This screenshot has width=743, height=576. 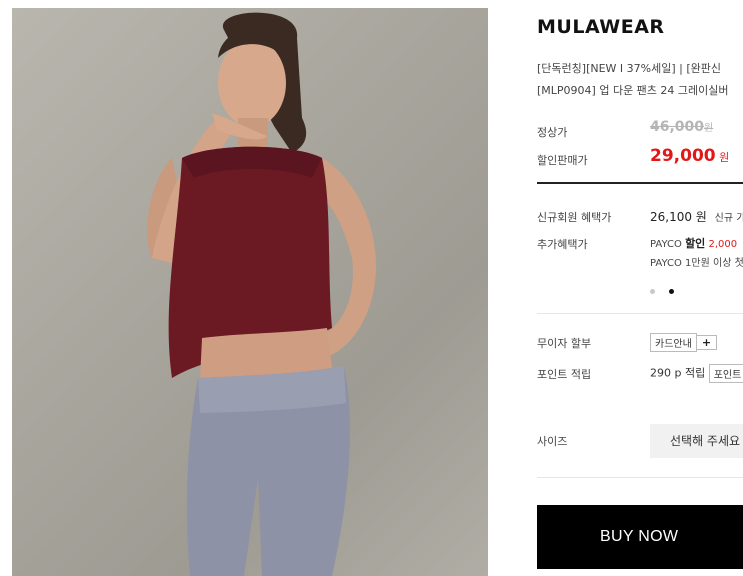 What do you see at coordinates (724, 157) in the screenshot?
I see `sale-price-unit: 원` at bounding box center [724, 157].